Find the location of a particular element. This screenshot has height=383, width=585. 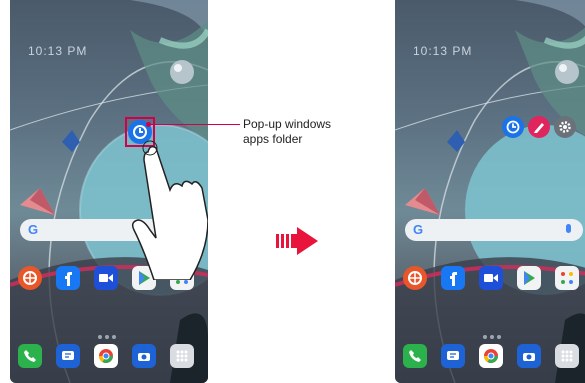

popup-settings-app is located at coordinates (565, 127).